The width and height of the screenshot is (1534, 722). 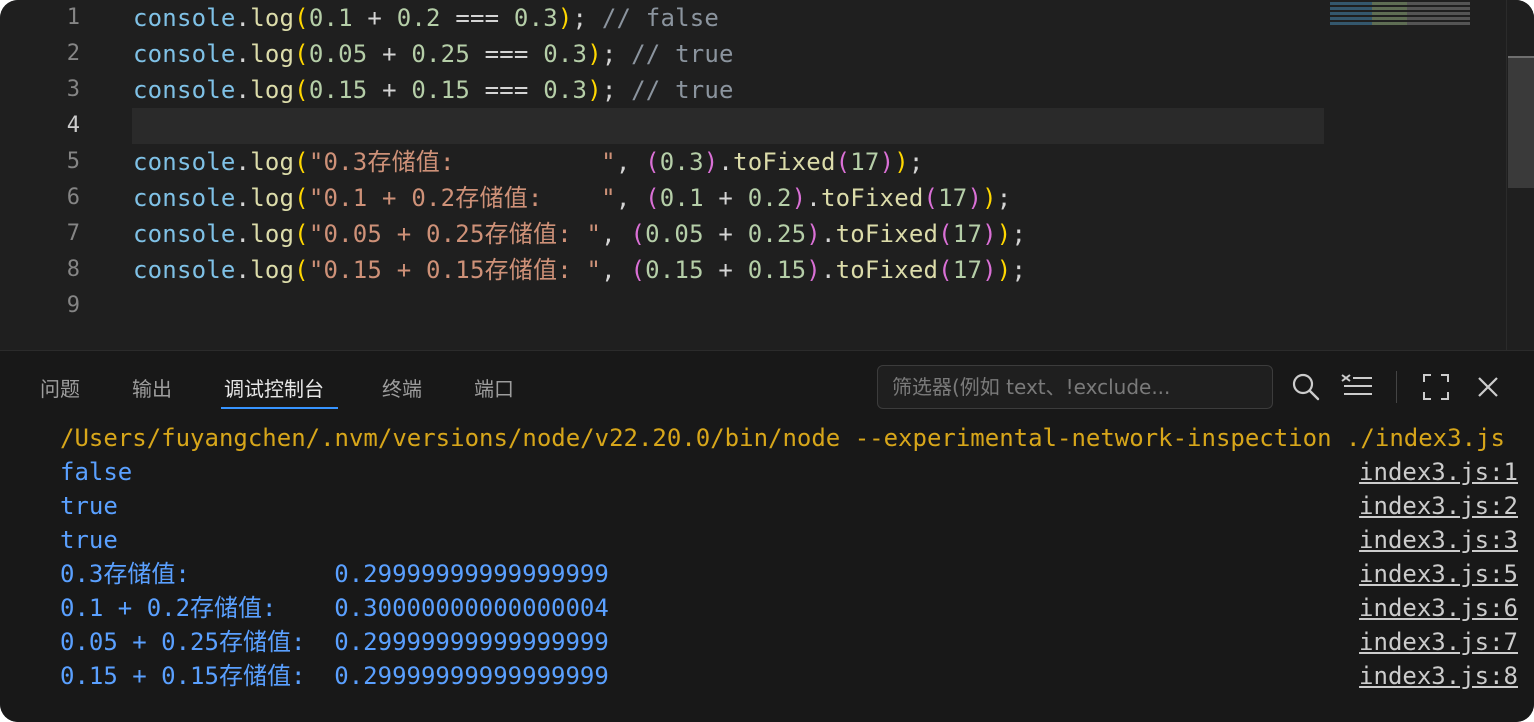 I want to click on code-line: 4, so click(x=750, y=126).